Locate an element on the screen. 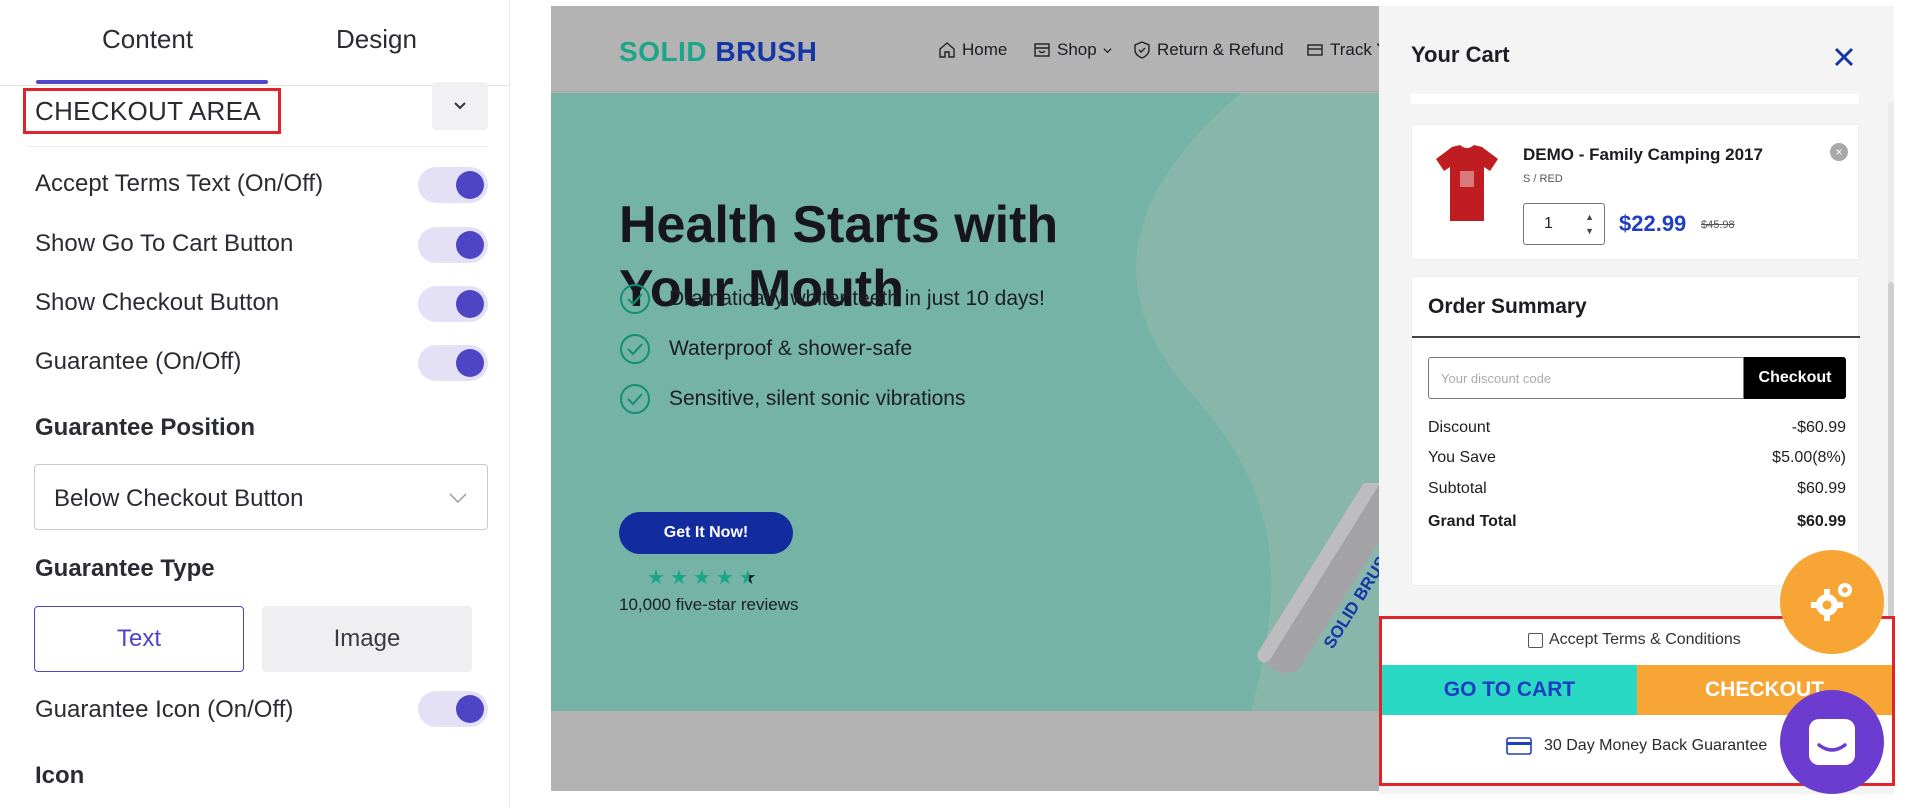  hero-bullet: Sensitive, silent sonic vibrations is located at coordinates (792, 399).